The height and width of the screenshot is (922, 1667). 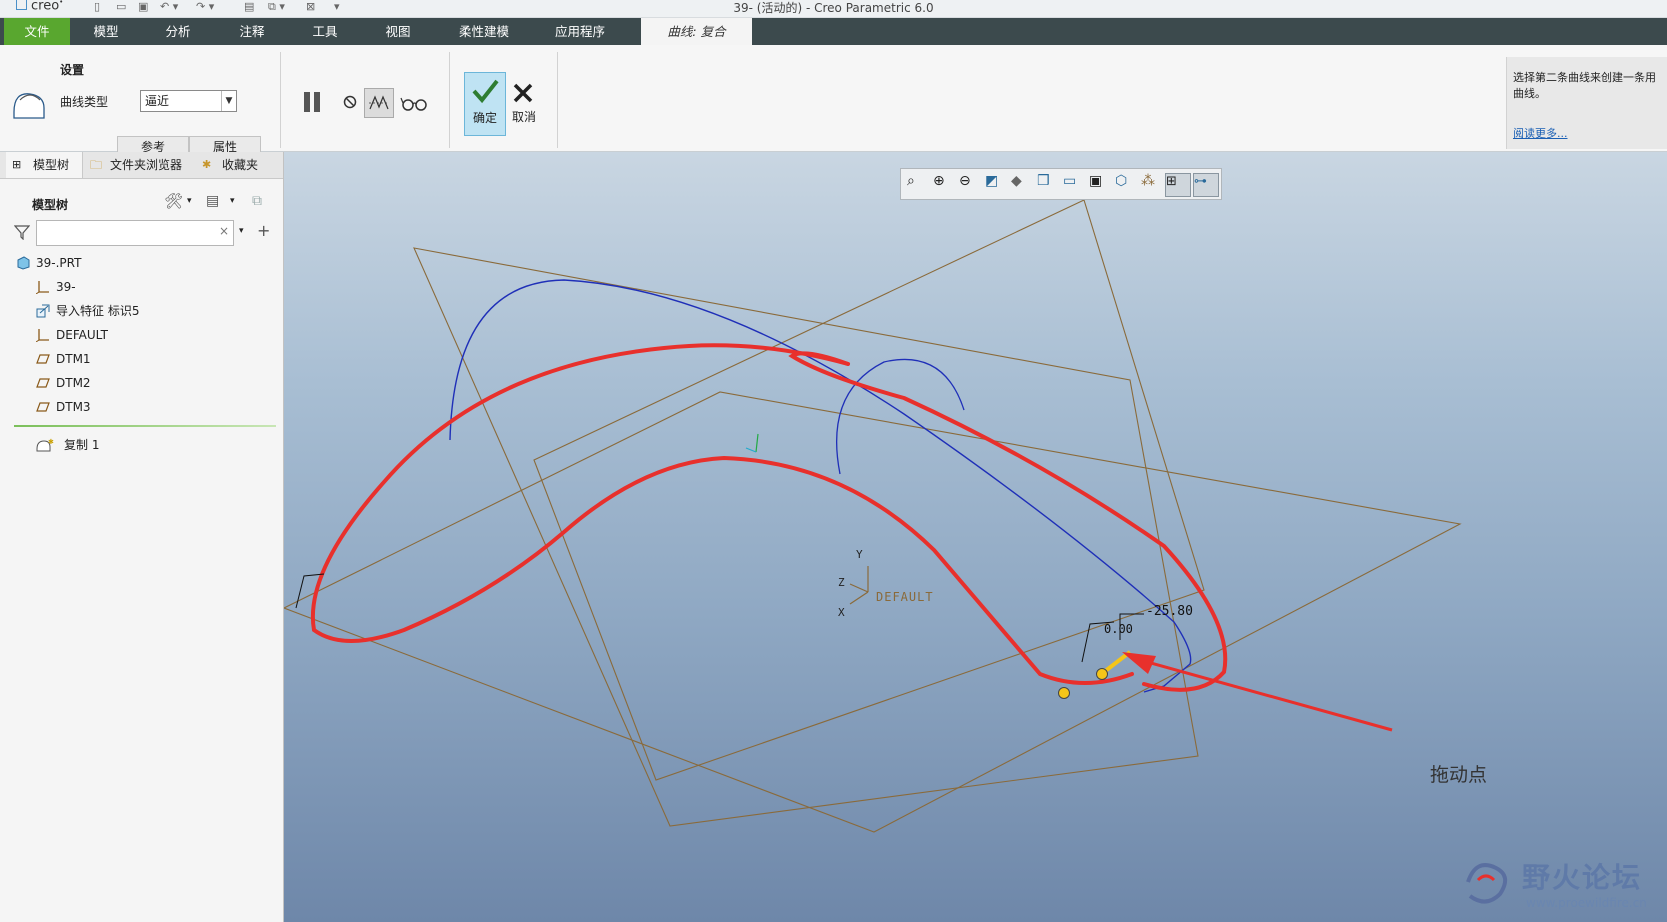 What do you see at coordinates (752, 443) in the screenshot?
I see `green-csys-marker` at bounding box center [752, 443].